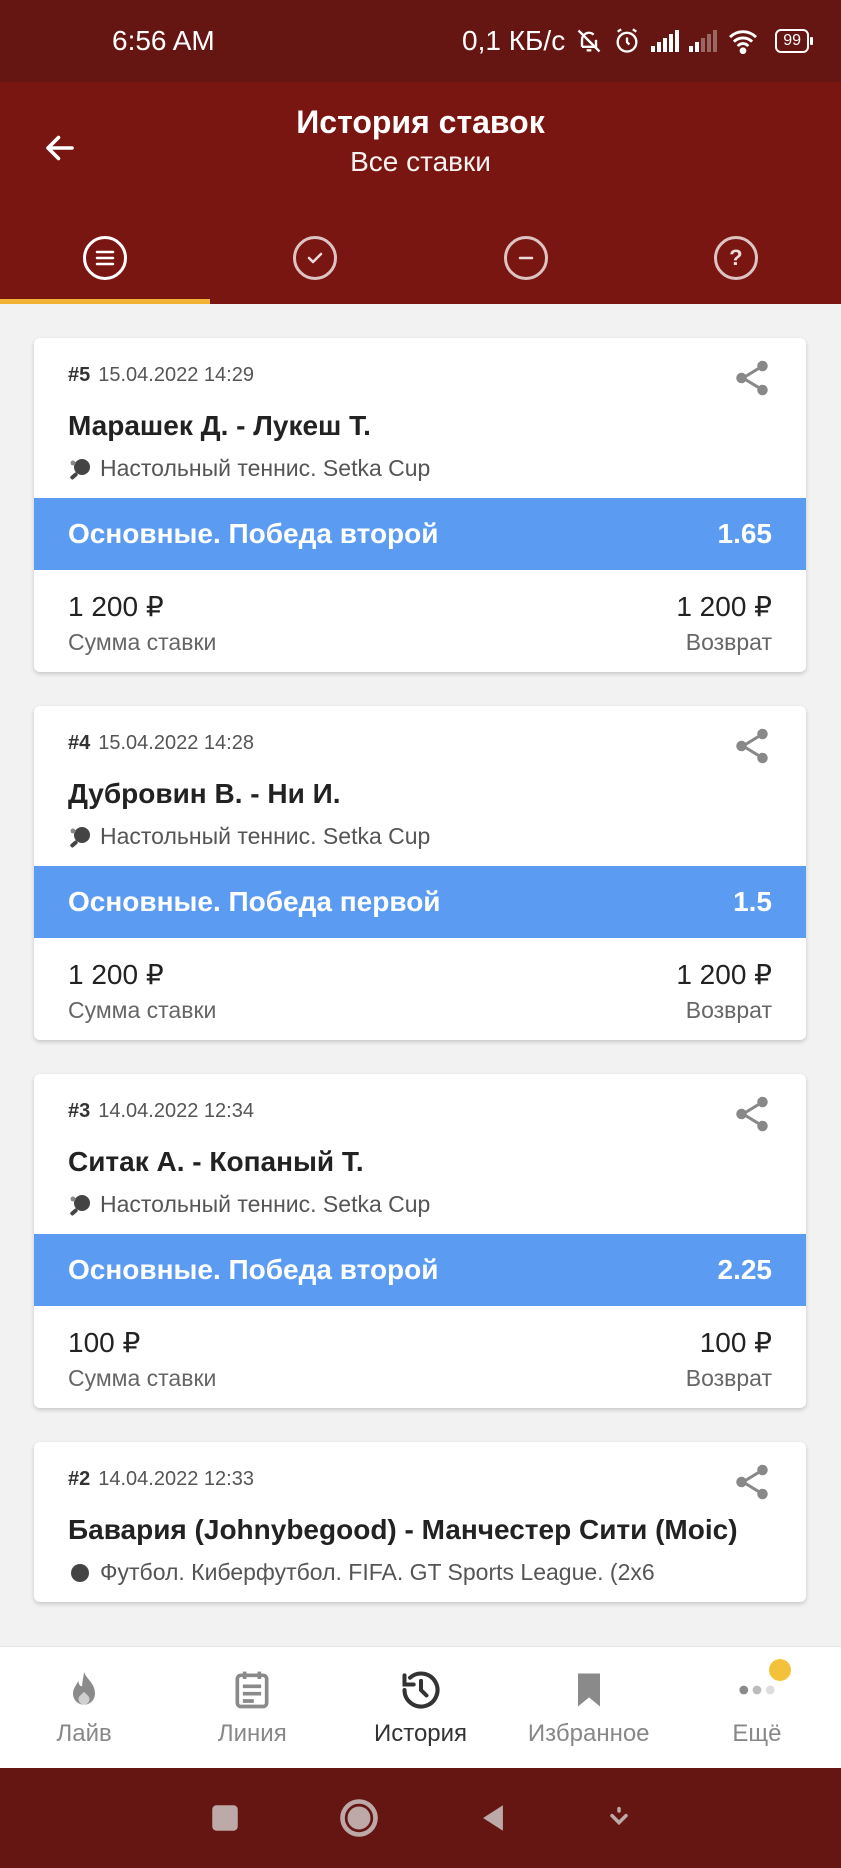  I want to click on football-icon, so click(80, 1572).